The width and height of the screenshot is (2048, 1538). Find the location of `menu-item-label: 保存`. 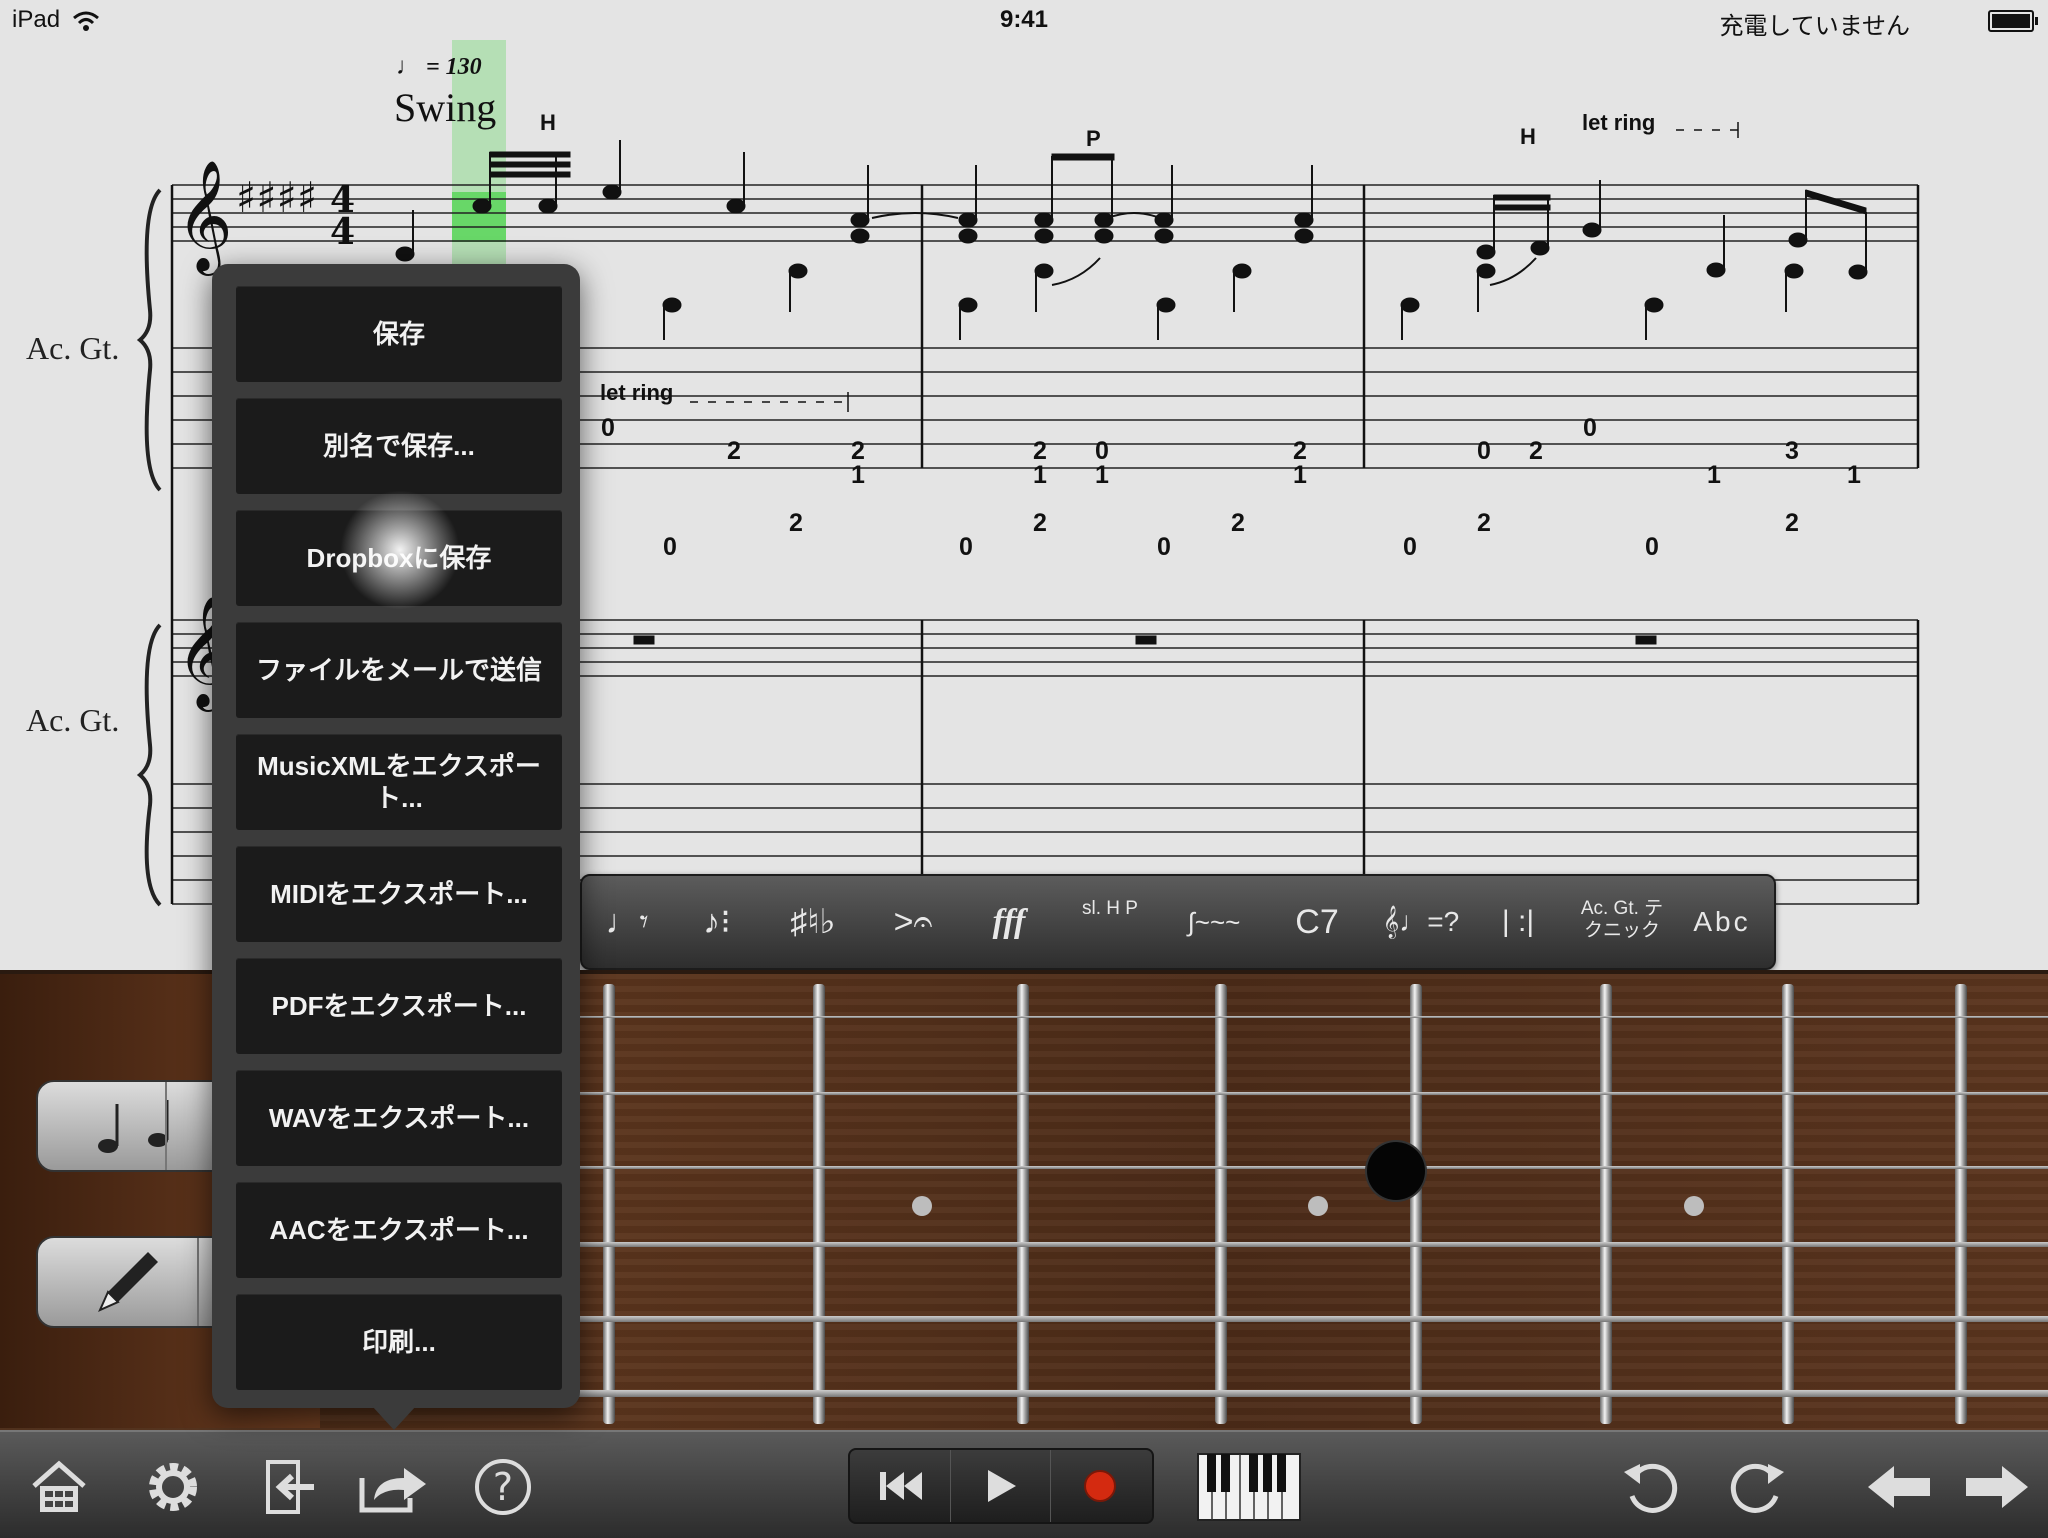

menu-item-label: 保存 is located at coordinates (398, 334).